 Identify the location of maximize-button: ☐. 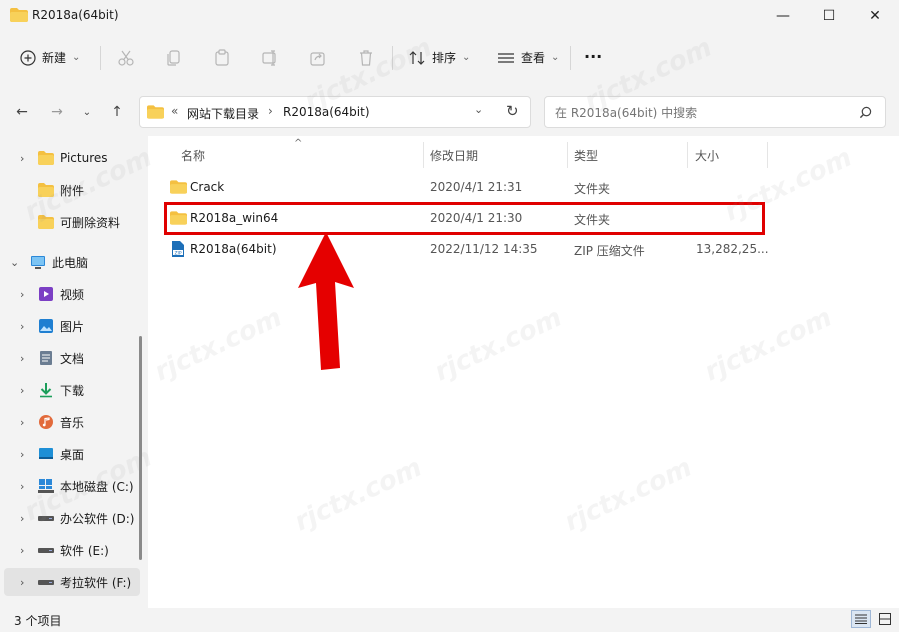
(829, 16).